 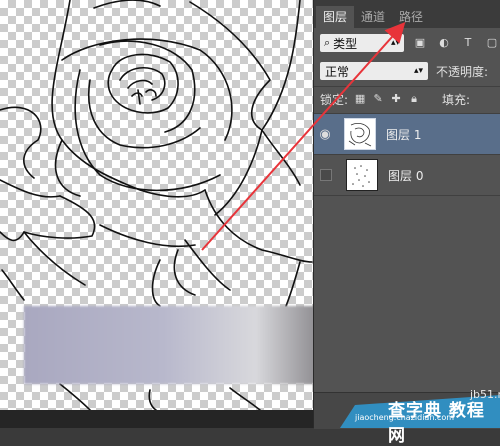 I want to click on shape-filter-icon: ▢, so click(x=492, y=43).